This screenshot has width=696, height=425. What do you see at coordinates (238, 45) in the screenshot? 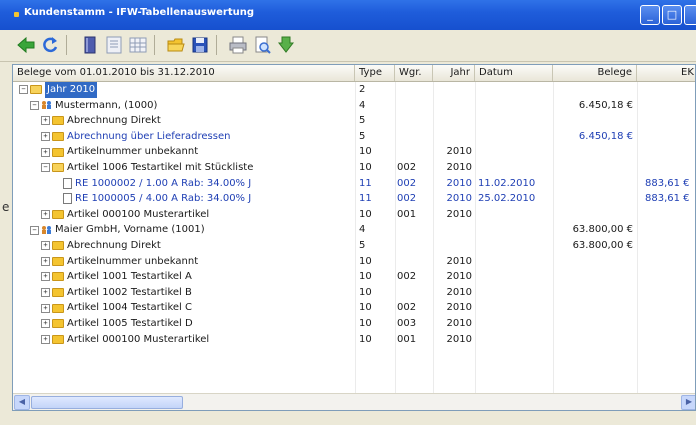
I see `print-icon` at bounding box center [238, 45].